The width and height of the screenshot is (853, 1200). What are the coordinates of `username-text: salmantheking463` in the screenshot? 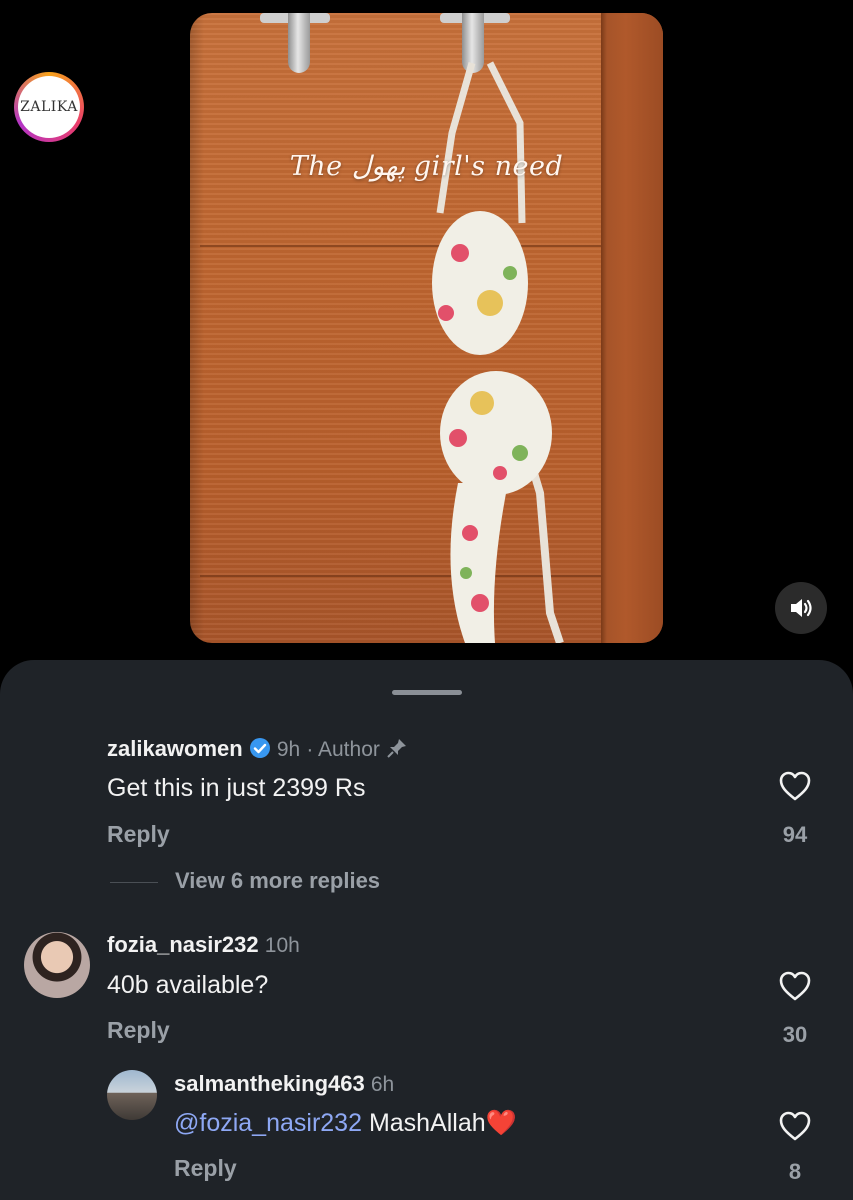 It's located at (269, 1083).